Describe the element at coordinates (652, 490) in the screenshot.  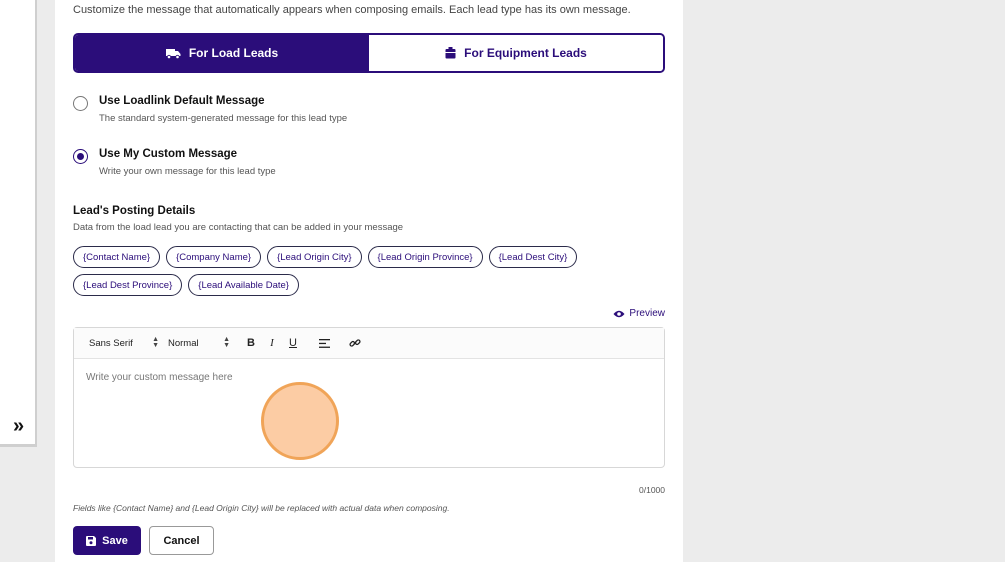
I see `character-counter: 0/1000` at that location.